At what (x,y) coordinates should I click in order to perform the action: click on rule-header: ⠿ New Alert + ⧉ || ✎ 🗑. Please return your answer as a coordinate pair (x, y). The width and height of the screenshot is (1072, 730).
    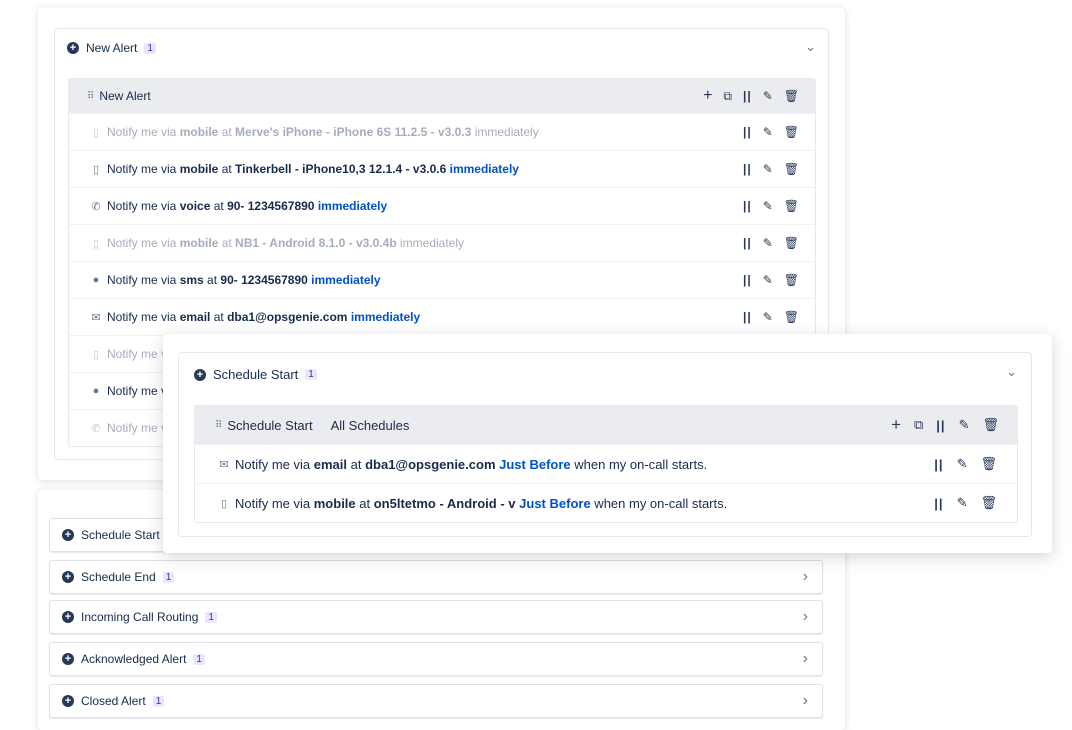
    Looking at the image, I should click on (442, 96).